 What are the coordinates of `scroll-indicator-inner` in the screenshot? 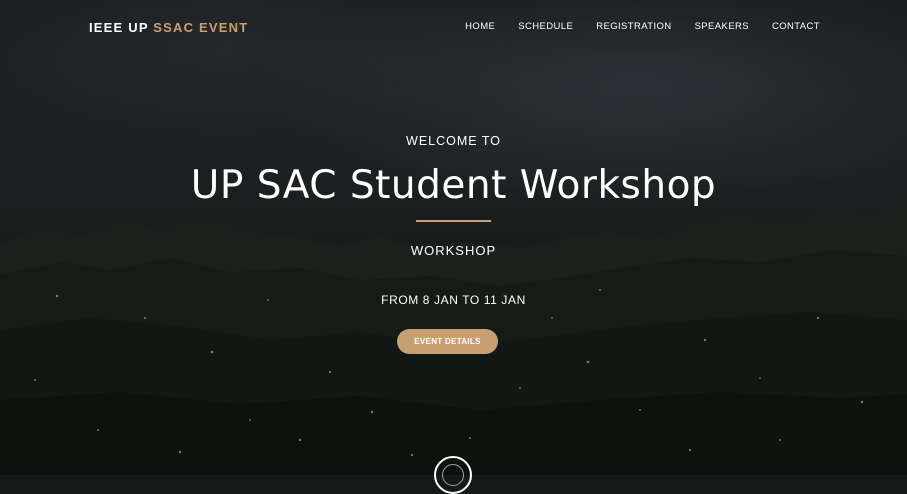 It's located at (453, 475).